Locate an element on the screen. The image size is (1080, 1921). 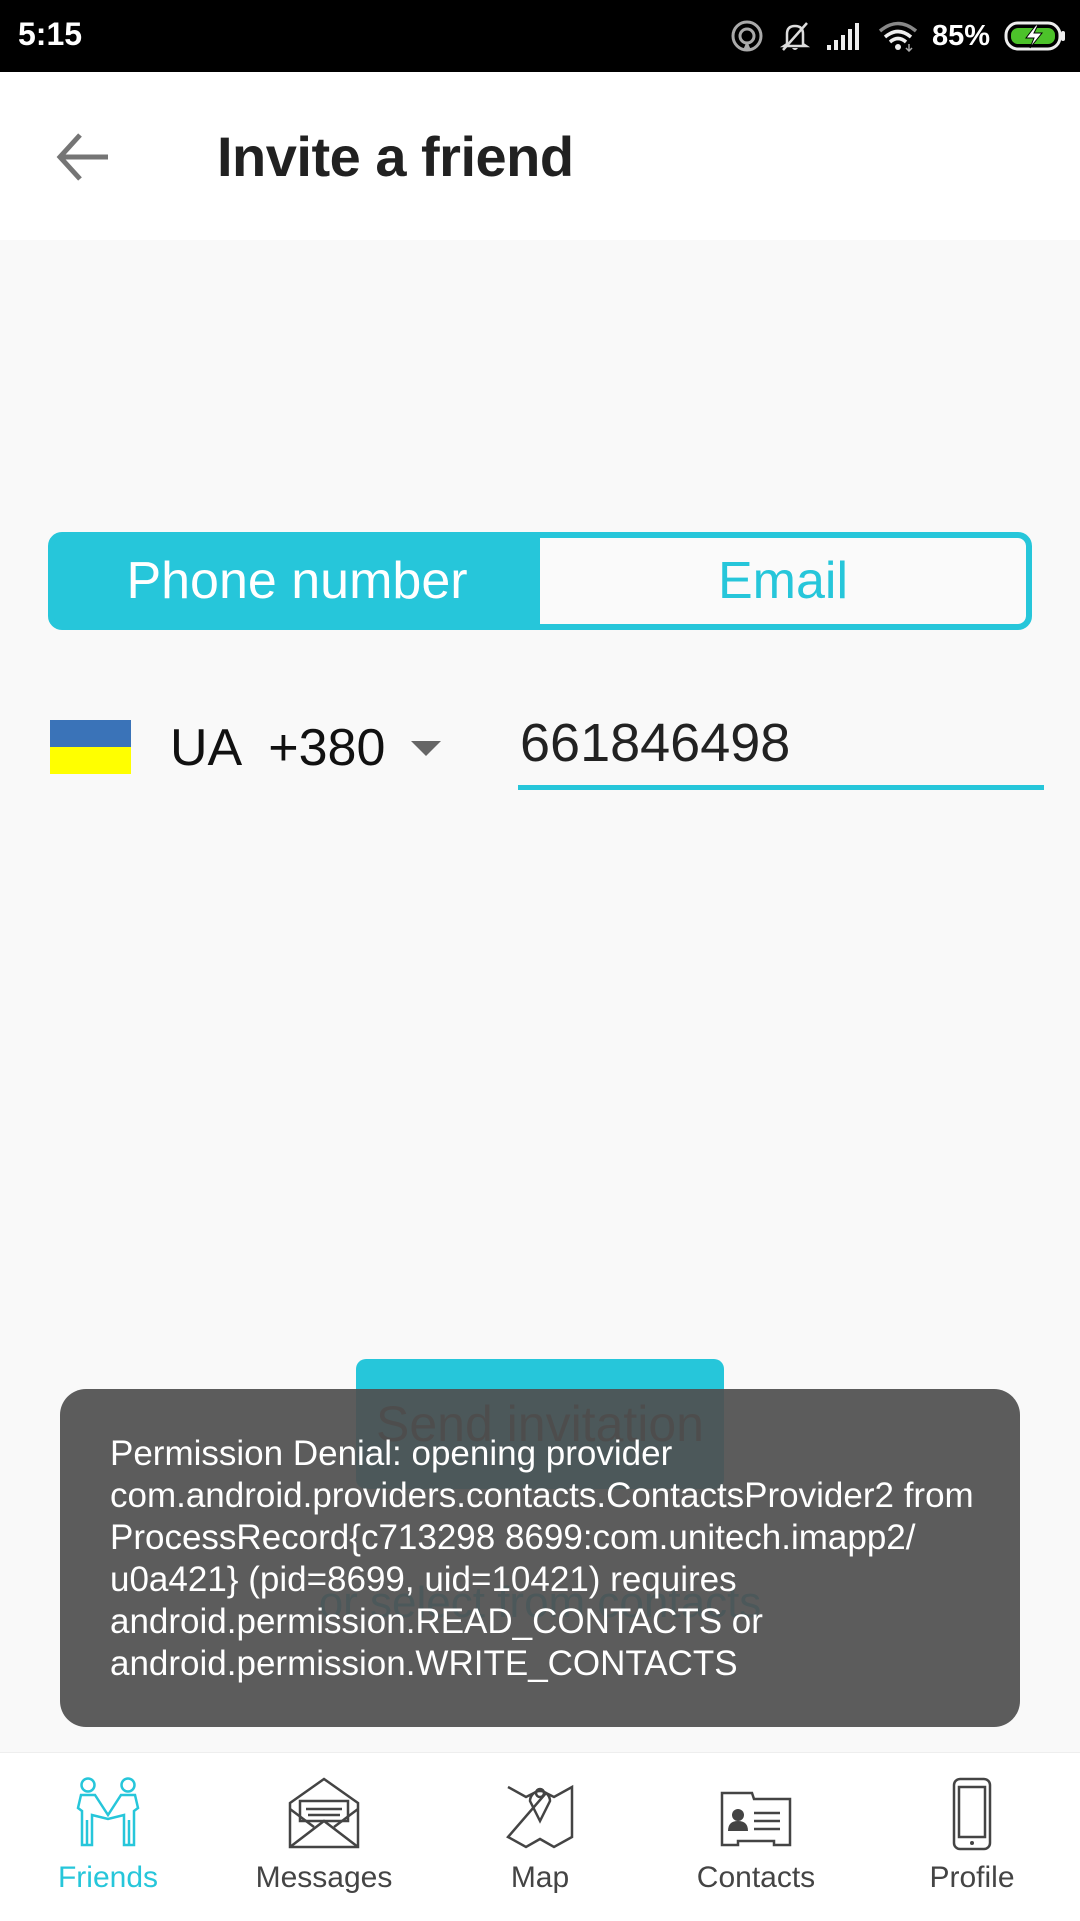
signal-icon is located at coordinates (842, 36).